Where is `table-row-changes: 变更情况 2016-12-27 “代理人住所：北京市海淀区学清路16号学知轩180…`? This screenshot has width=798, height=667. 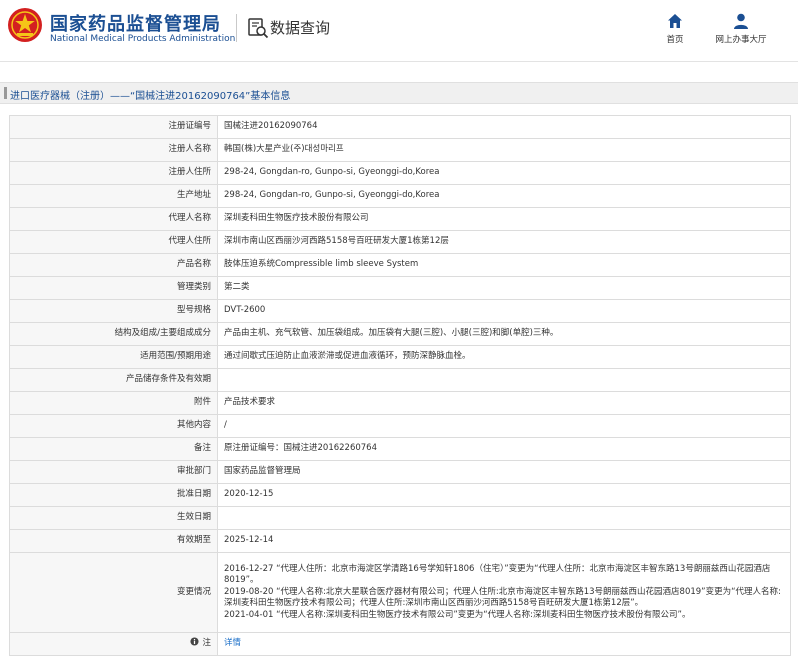 table-row-changes: 变更情况 2016-12-27 “代理人住所：北京市海淀区学清路16号学知轩180… is located at coordinates (400, 592).